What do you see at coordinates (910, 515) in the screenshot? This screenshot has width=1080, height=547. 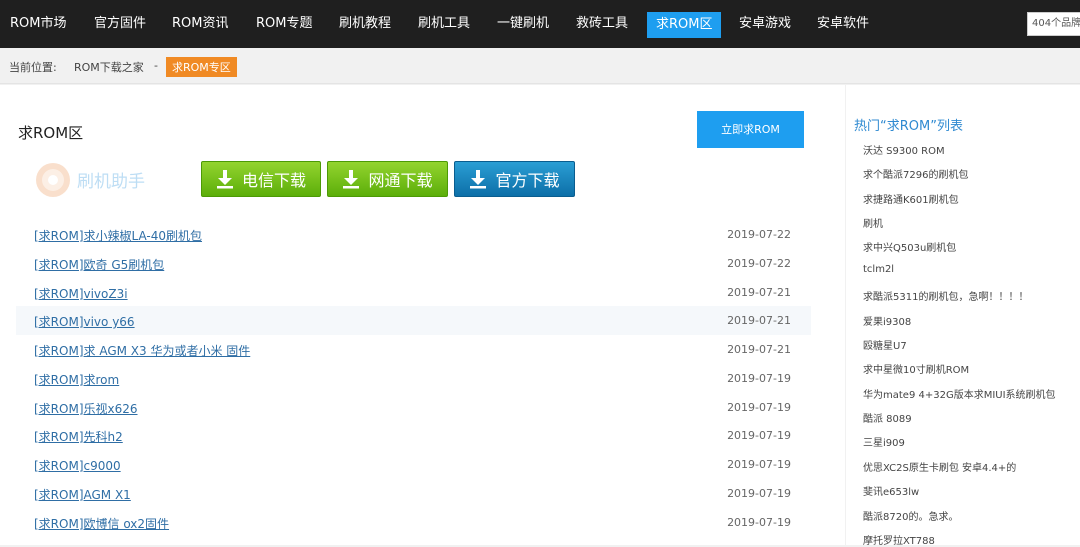 I see `sidebar-item: 酷派8720的。急求。` at bounding box center [910, 515].